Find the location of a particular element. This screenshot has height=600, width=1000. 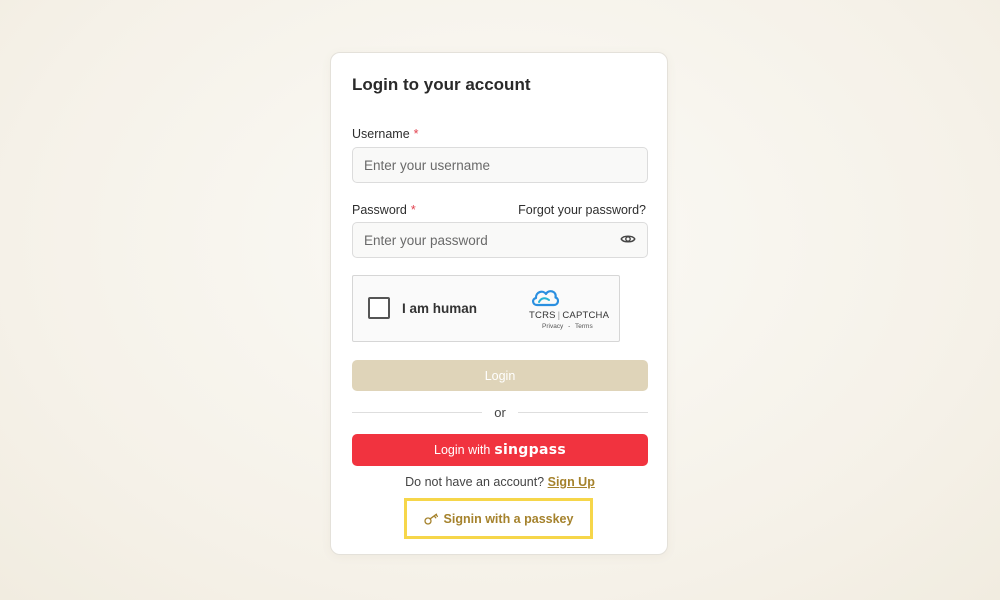

password-label: Password is located at coordinates (379, 210).